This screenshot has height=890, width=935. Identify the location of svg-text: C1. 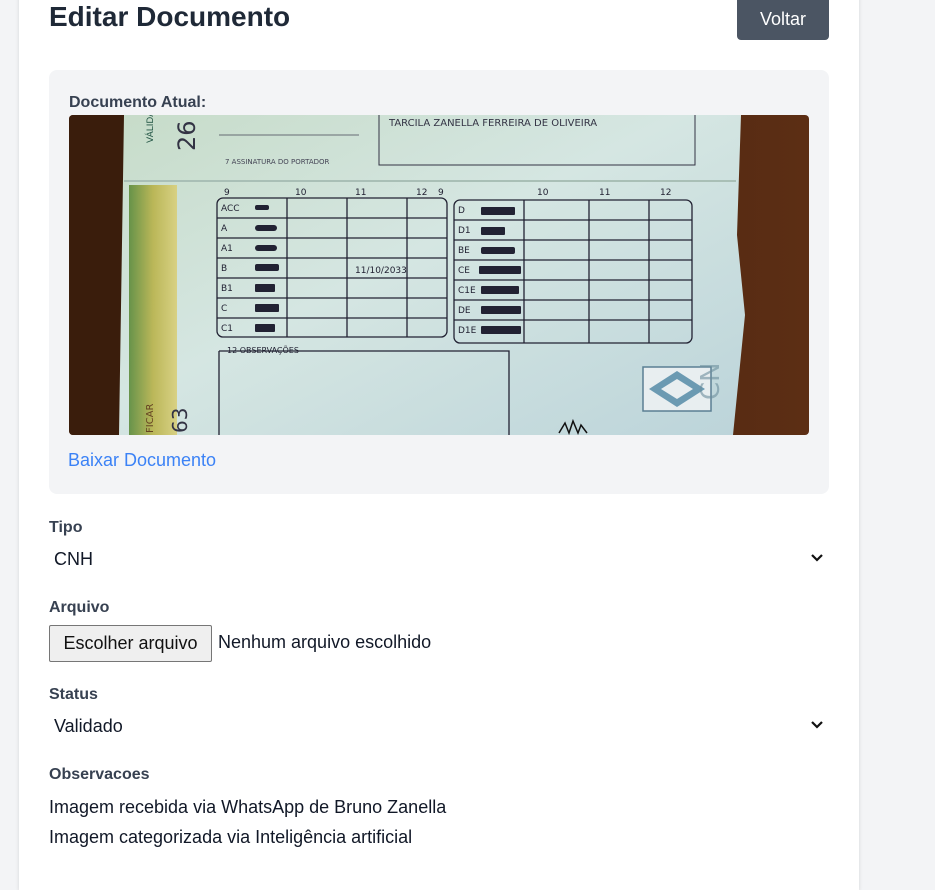
(227, 329).